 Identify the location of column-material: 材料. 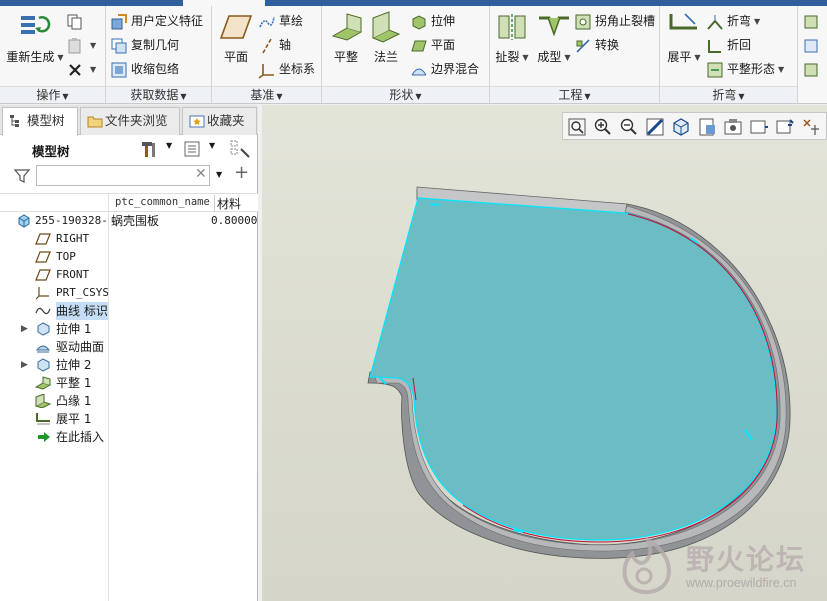
(227, 203).